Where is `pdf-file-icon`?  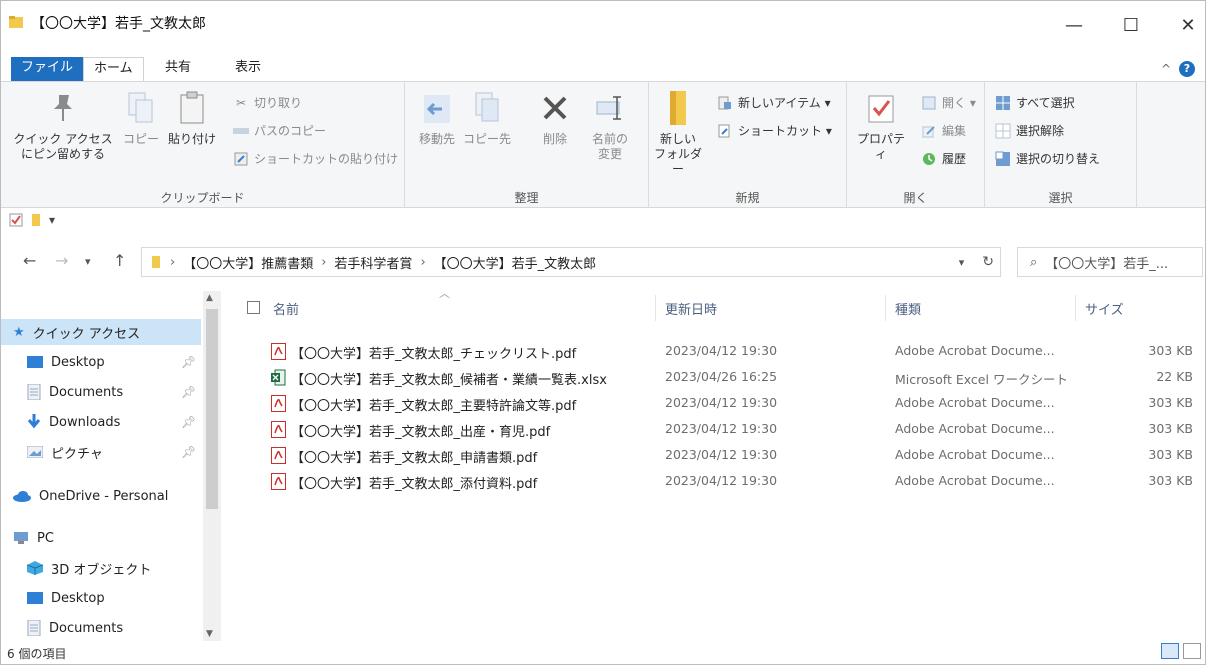 pdf-file-icon is located at coordinates (278, 351).